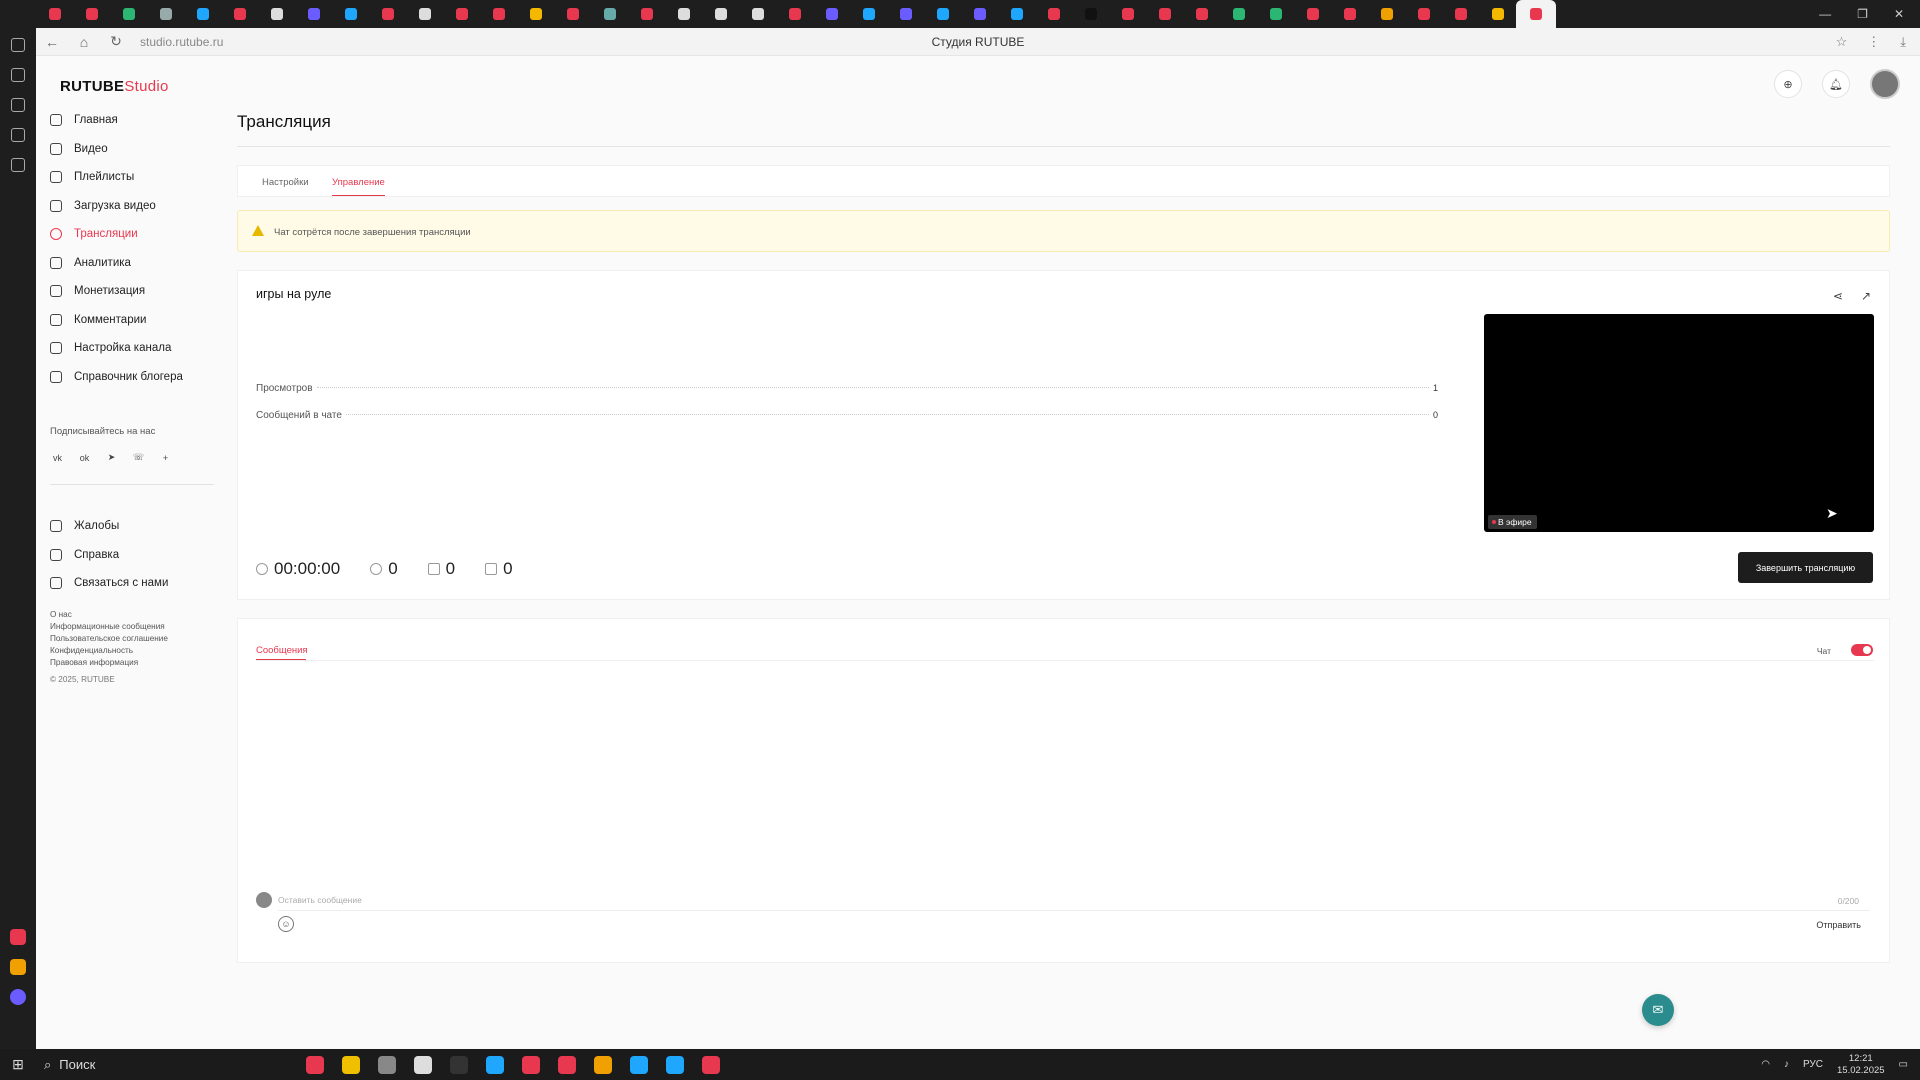  I want to click on plus-icon: +, so click(165, 457).